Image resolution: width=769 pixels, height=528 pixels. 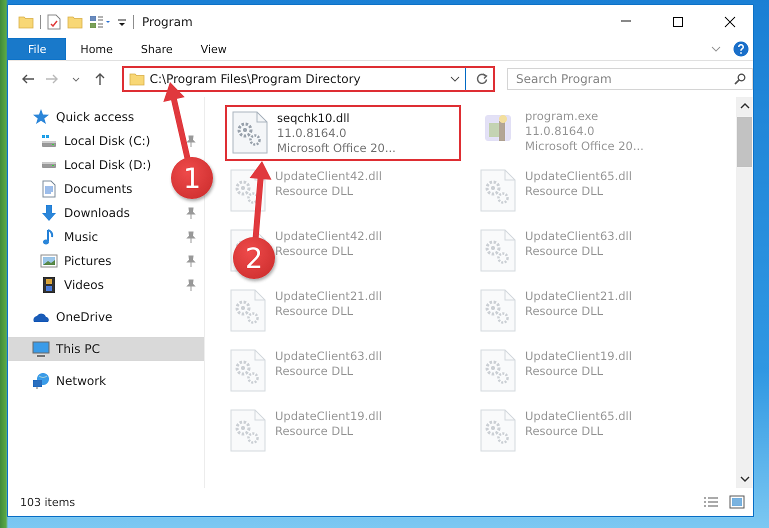 What do you see at coordinates (678, 22) in the screenshot?
I see `maximize-icon` at bounding box center [678, 22].